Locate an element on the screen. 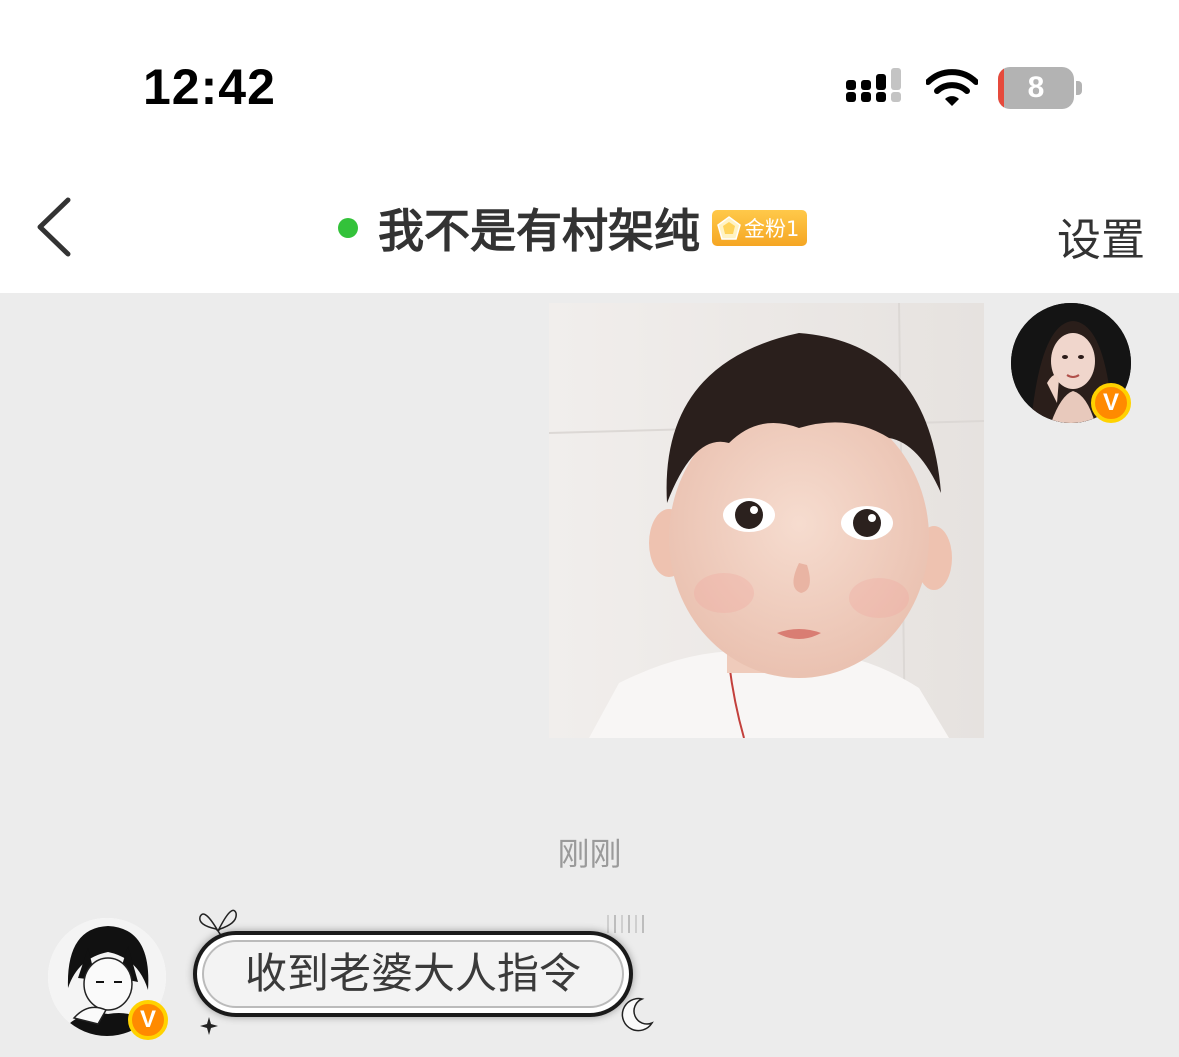 The height and width of the screenshot is (1057, 1179). fan-level-badge: 金粉1 is located at coordinates (760, 228).